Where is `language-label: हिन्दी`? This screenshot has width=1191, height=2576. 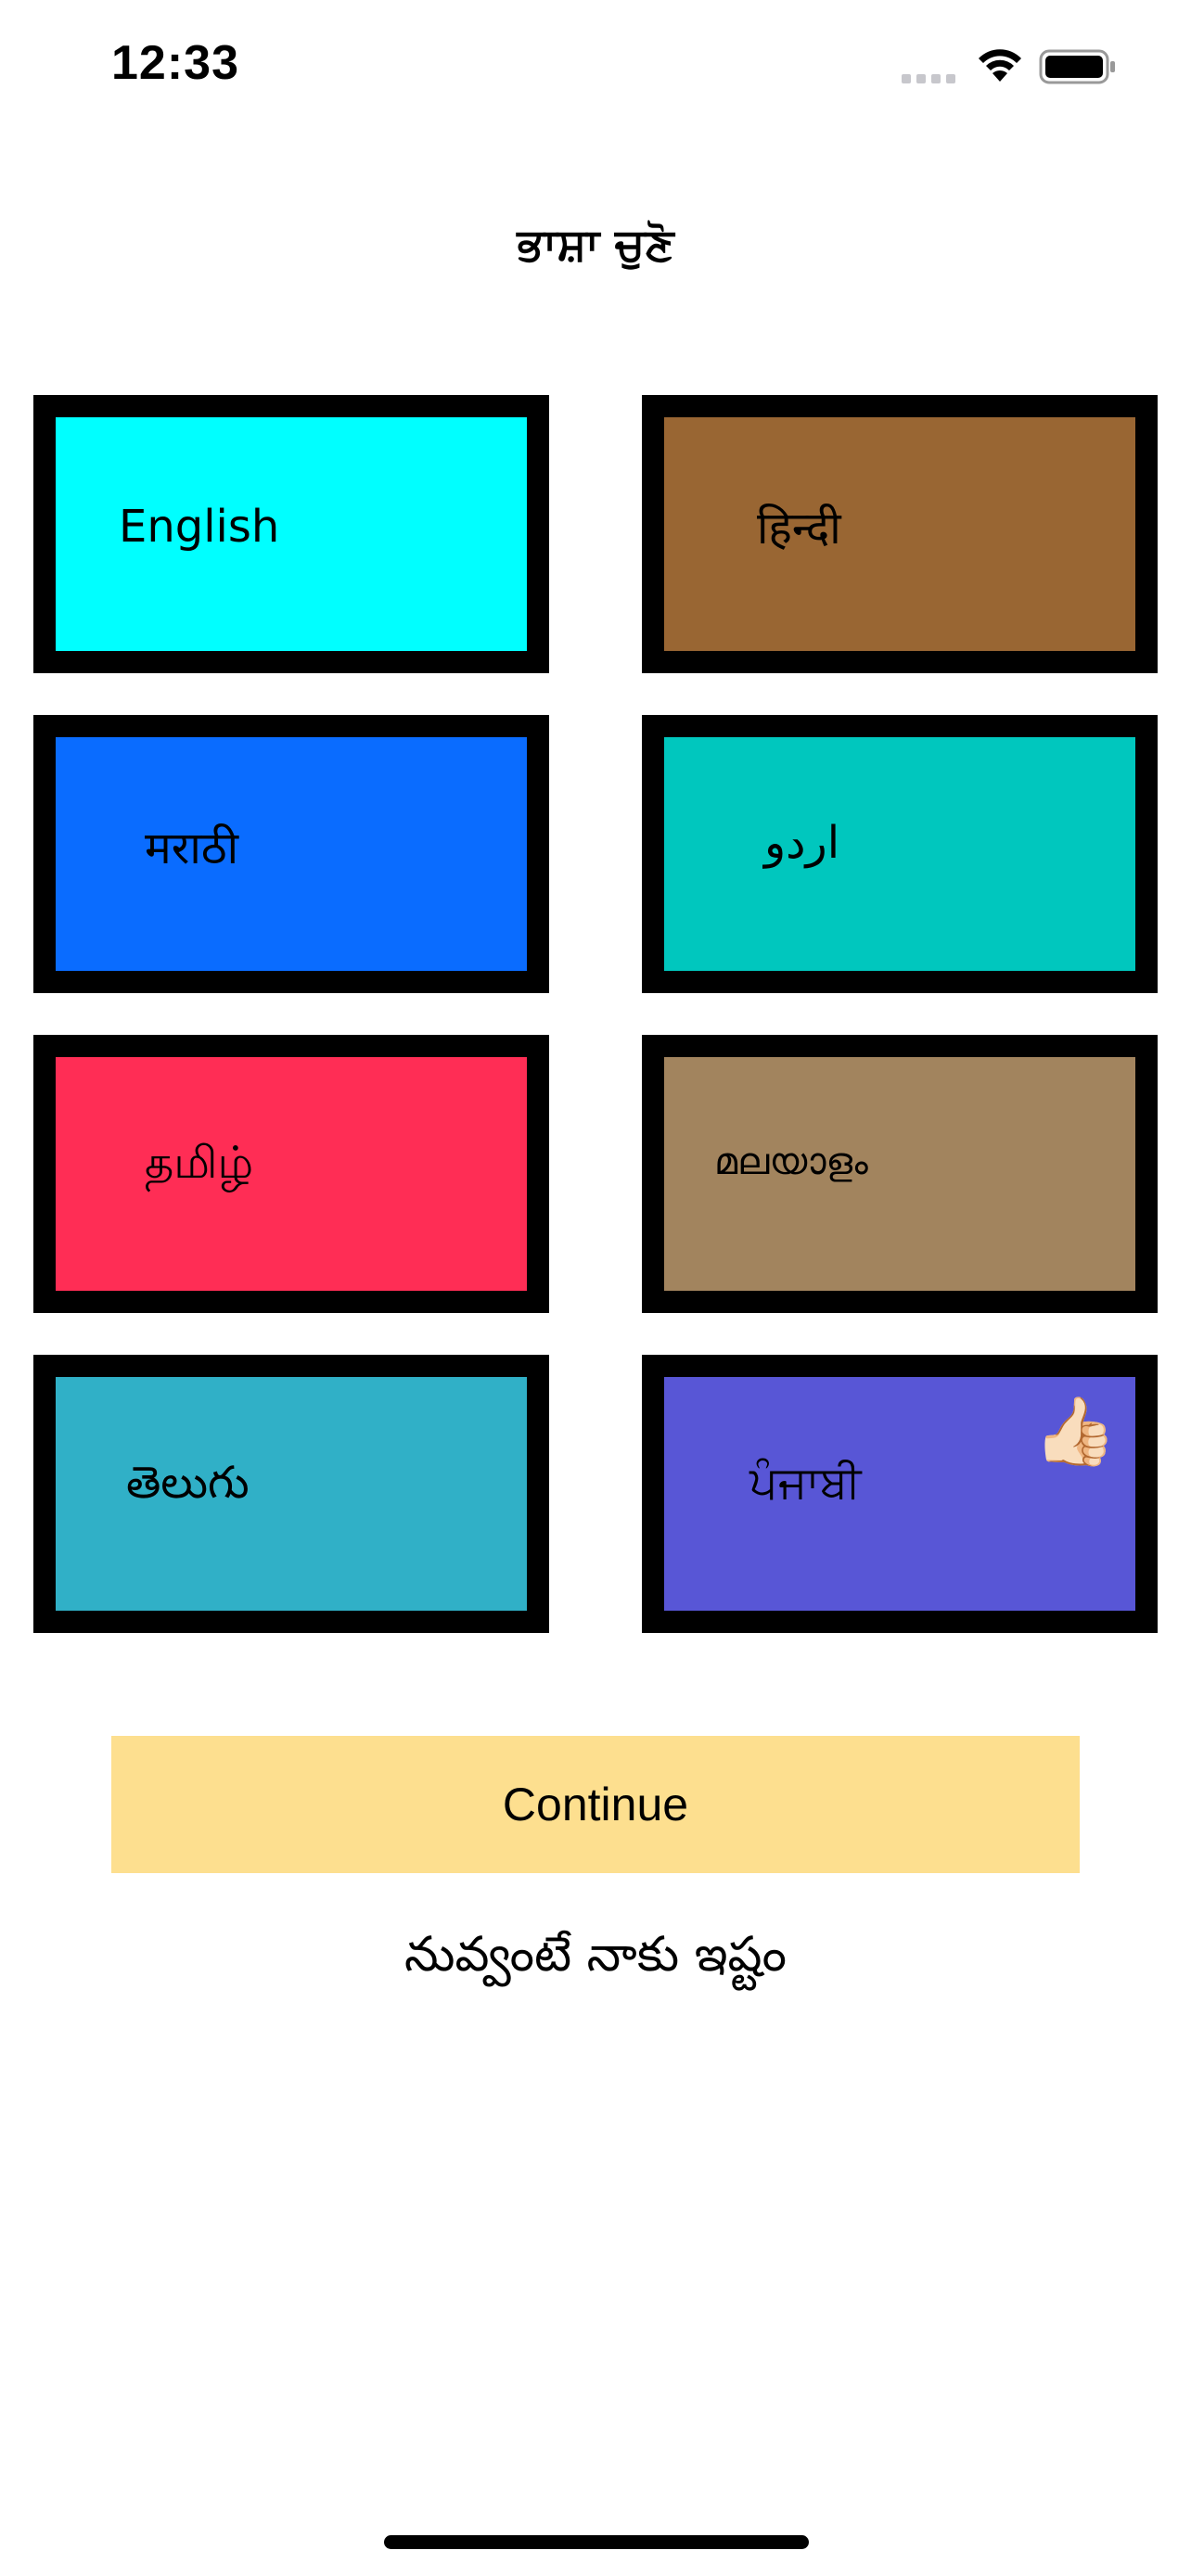 language-label: हिन्दी is located at coordinates (799, 529).